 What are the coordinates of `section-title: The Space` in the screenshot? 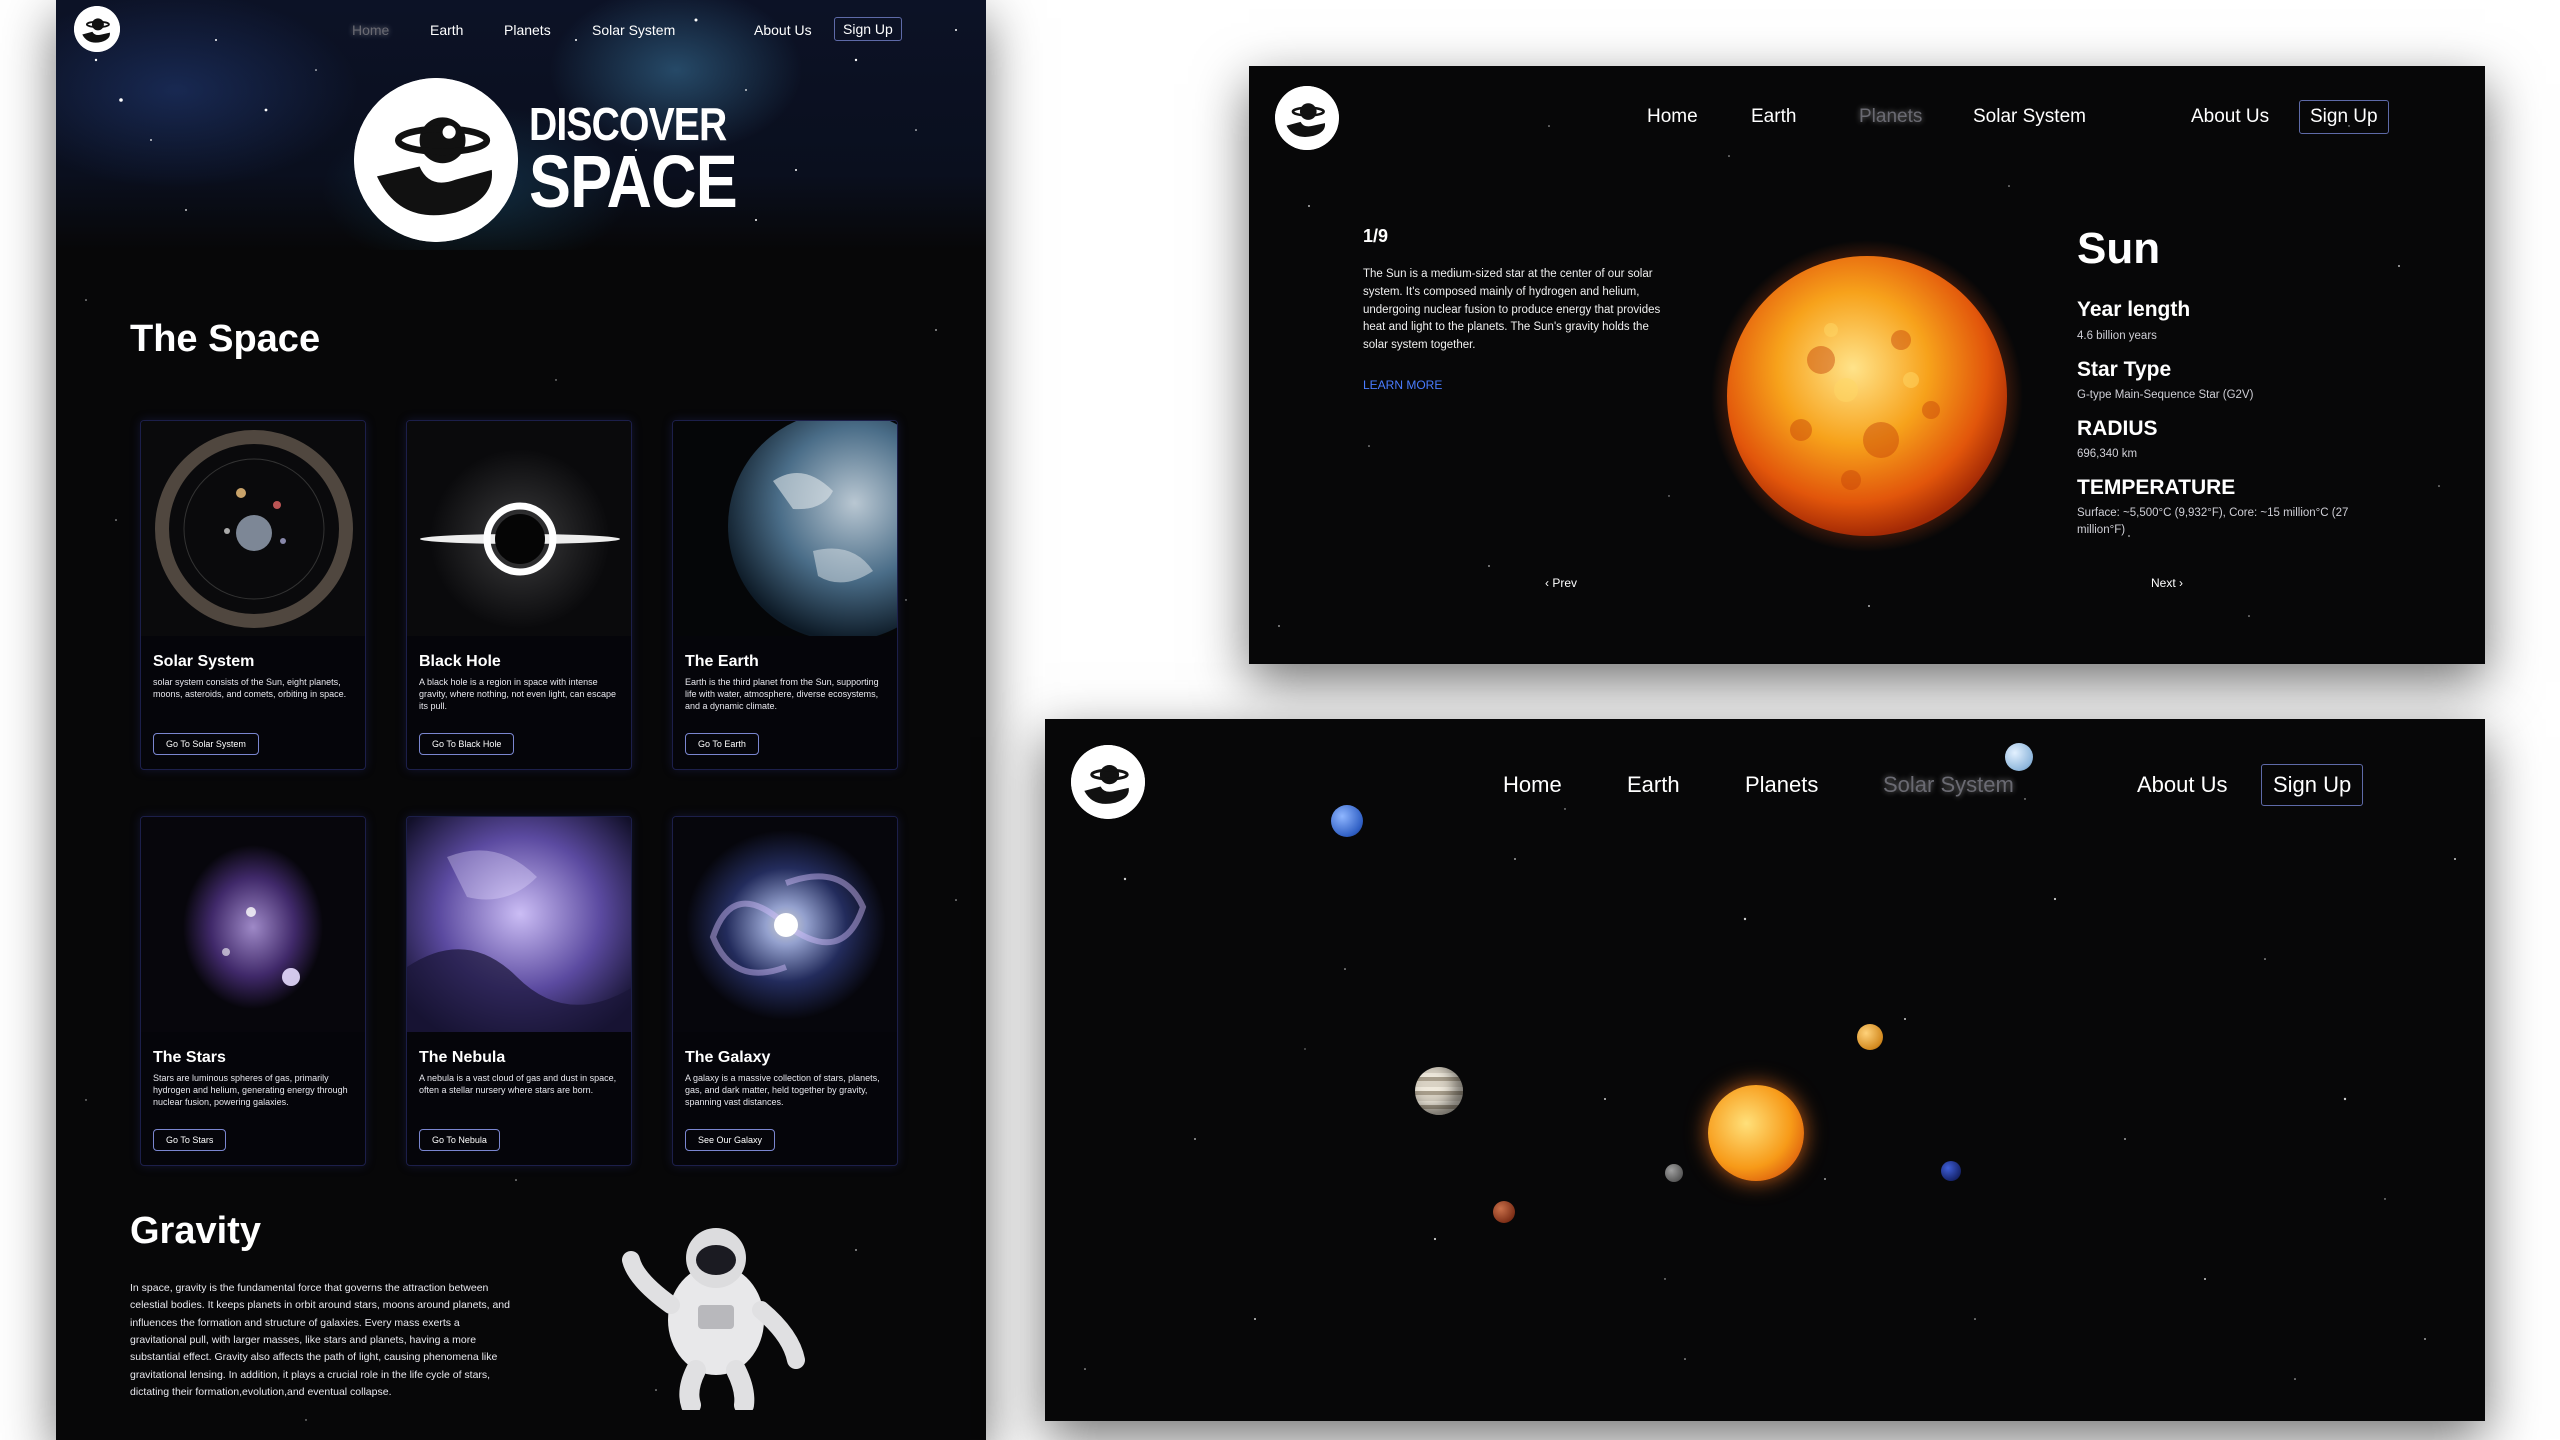 It's located at (225, 339).